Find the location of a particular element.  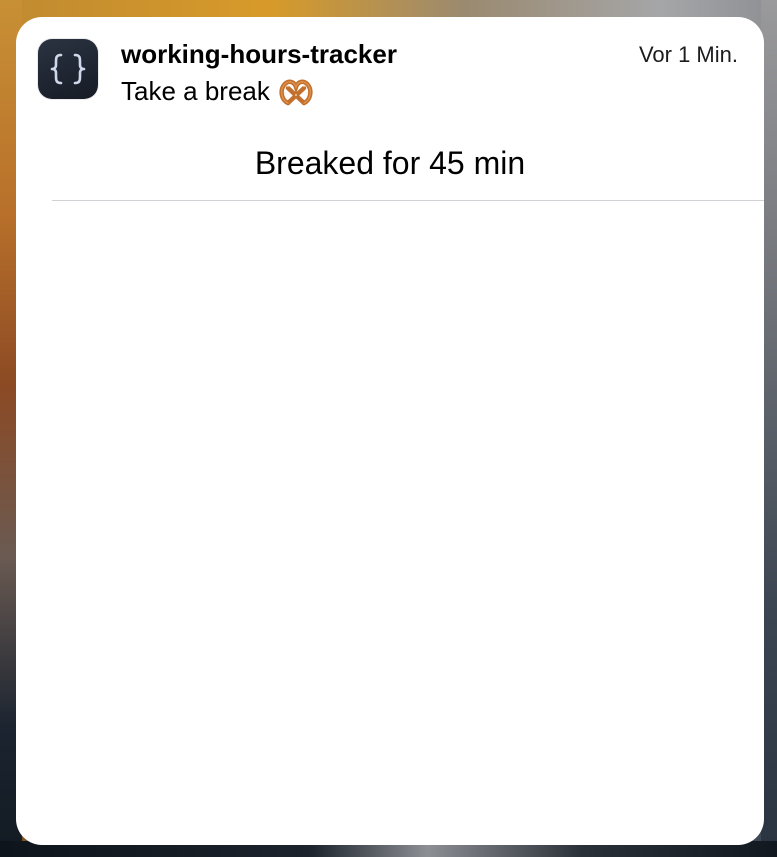

app-icon is located at coordinates (68, 69).